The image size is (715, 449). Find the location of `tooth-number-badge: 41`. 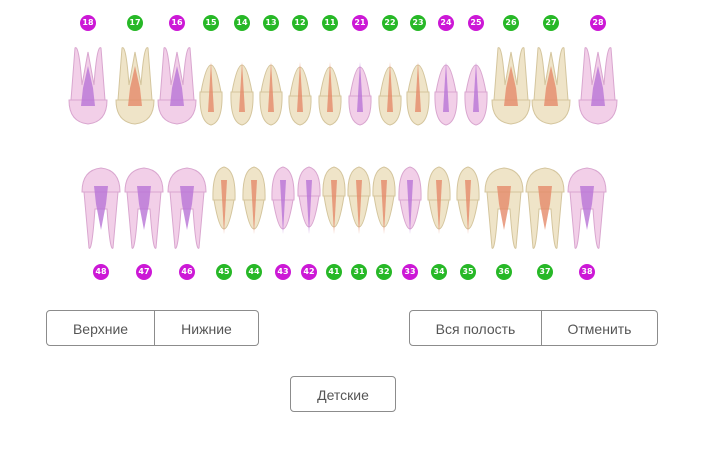

tooth-number-badge: 41 is located at coordinates (334, 272).